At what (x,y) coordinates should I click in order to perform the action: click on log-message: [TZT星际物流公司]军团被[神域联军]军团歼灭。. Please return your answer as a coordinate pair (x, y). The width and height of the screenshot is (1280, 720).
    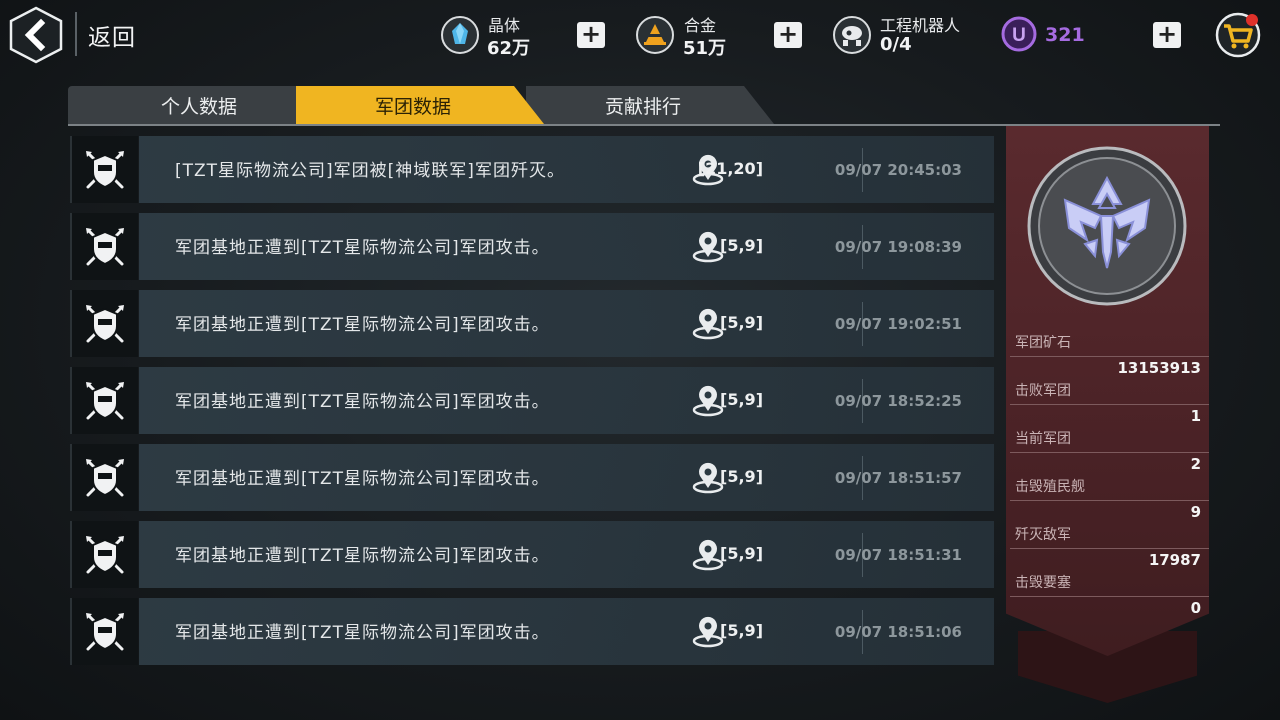
    Looking at the image, I should click on (370, 171).